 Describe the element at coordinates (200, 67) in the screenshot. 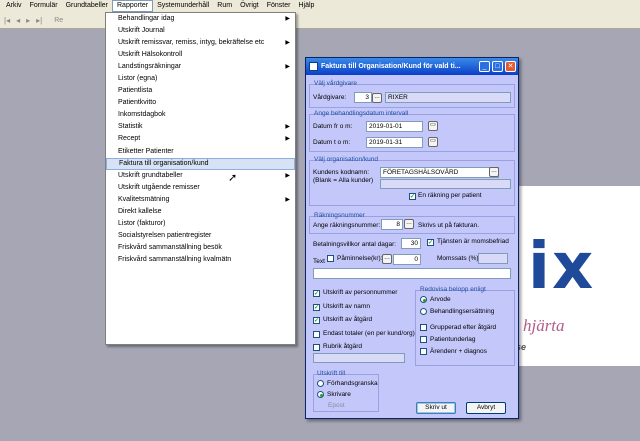

I see `dropdown-item: Landstingsräkningar ▶` at that location.